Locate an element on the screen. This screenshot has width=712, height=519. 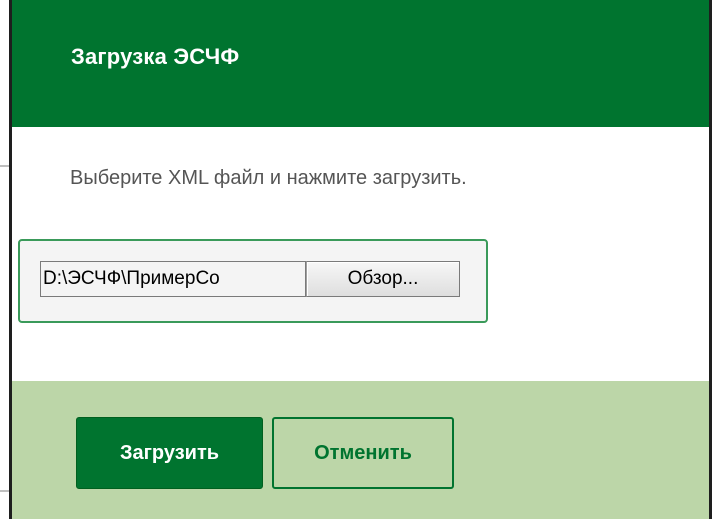
dialog-title: Загрузка ЭСЧФ is located at coordinates (155, 56).